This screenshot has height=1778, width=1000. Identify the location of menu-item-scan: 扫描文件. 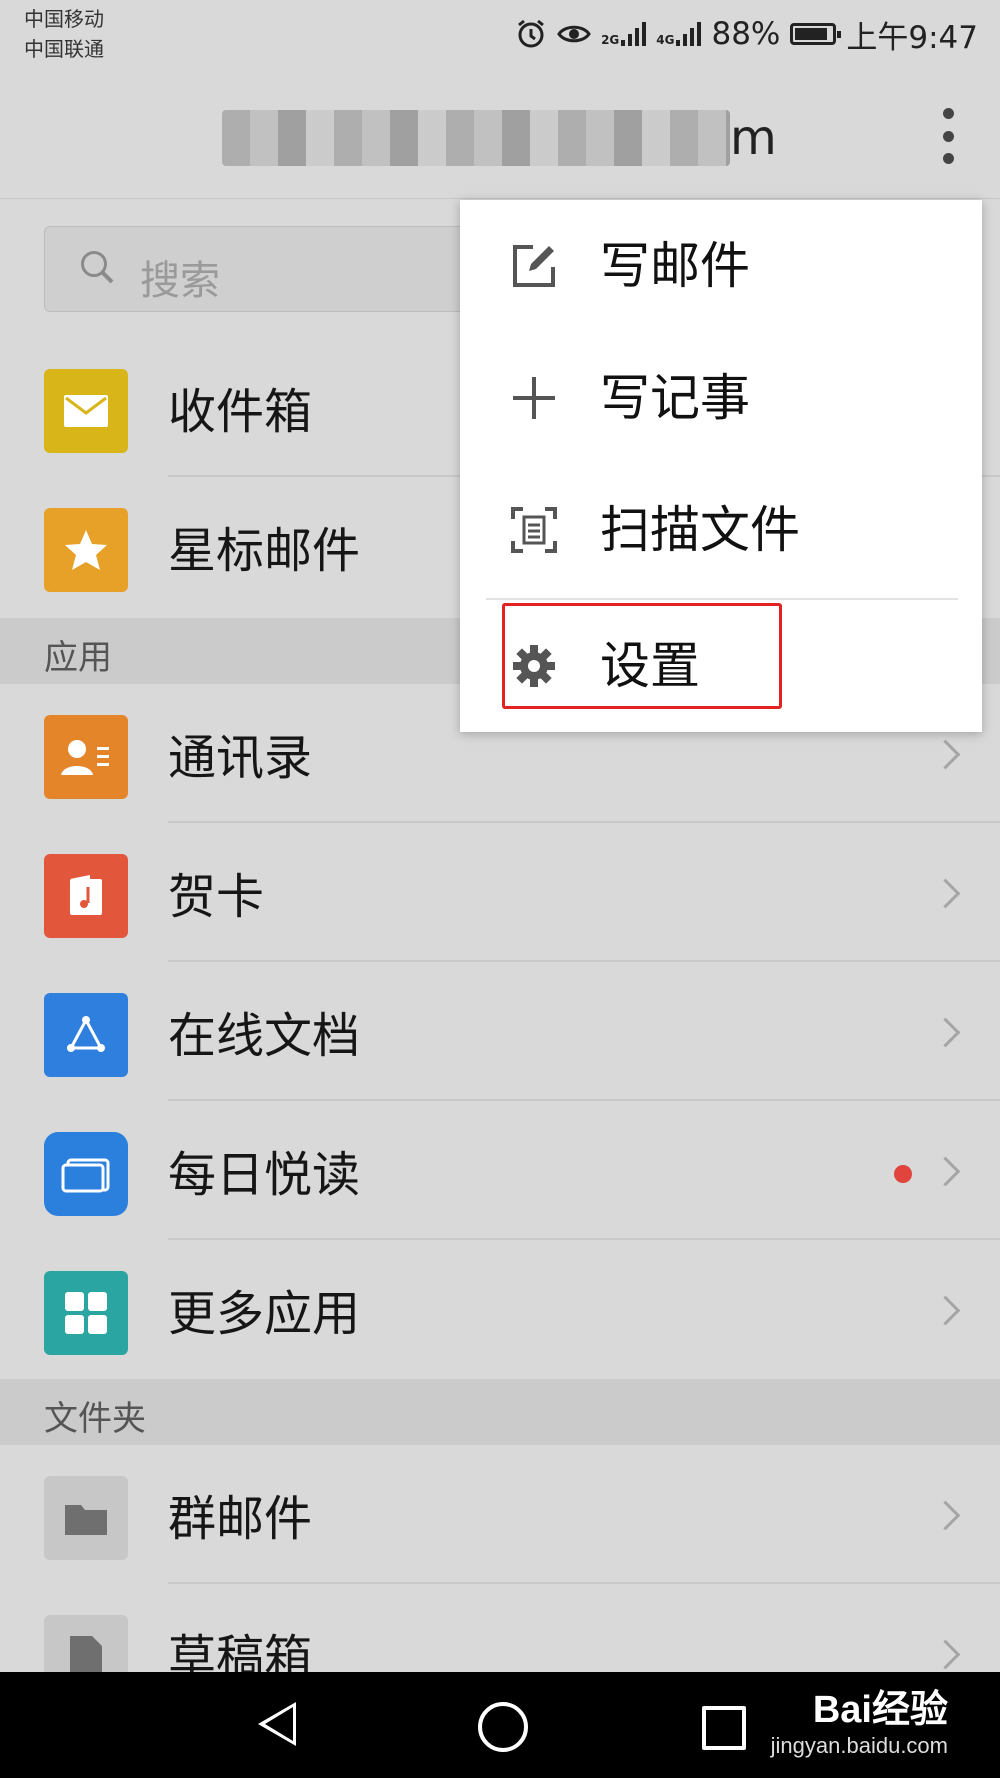
(721, 530).